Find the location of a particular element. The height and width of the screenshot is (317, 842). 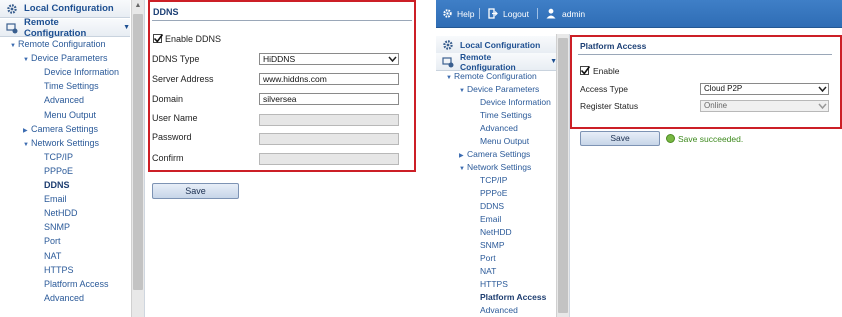

sidebar-scrollbar is located at coordinates (562, 175).